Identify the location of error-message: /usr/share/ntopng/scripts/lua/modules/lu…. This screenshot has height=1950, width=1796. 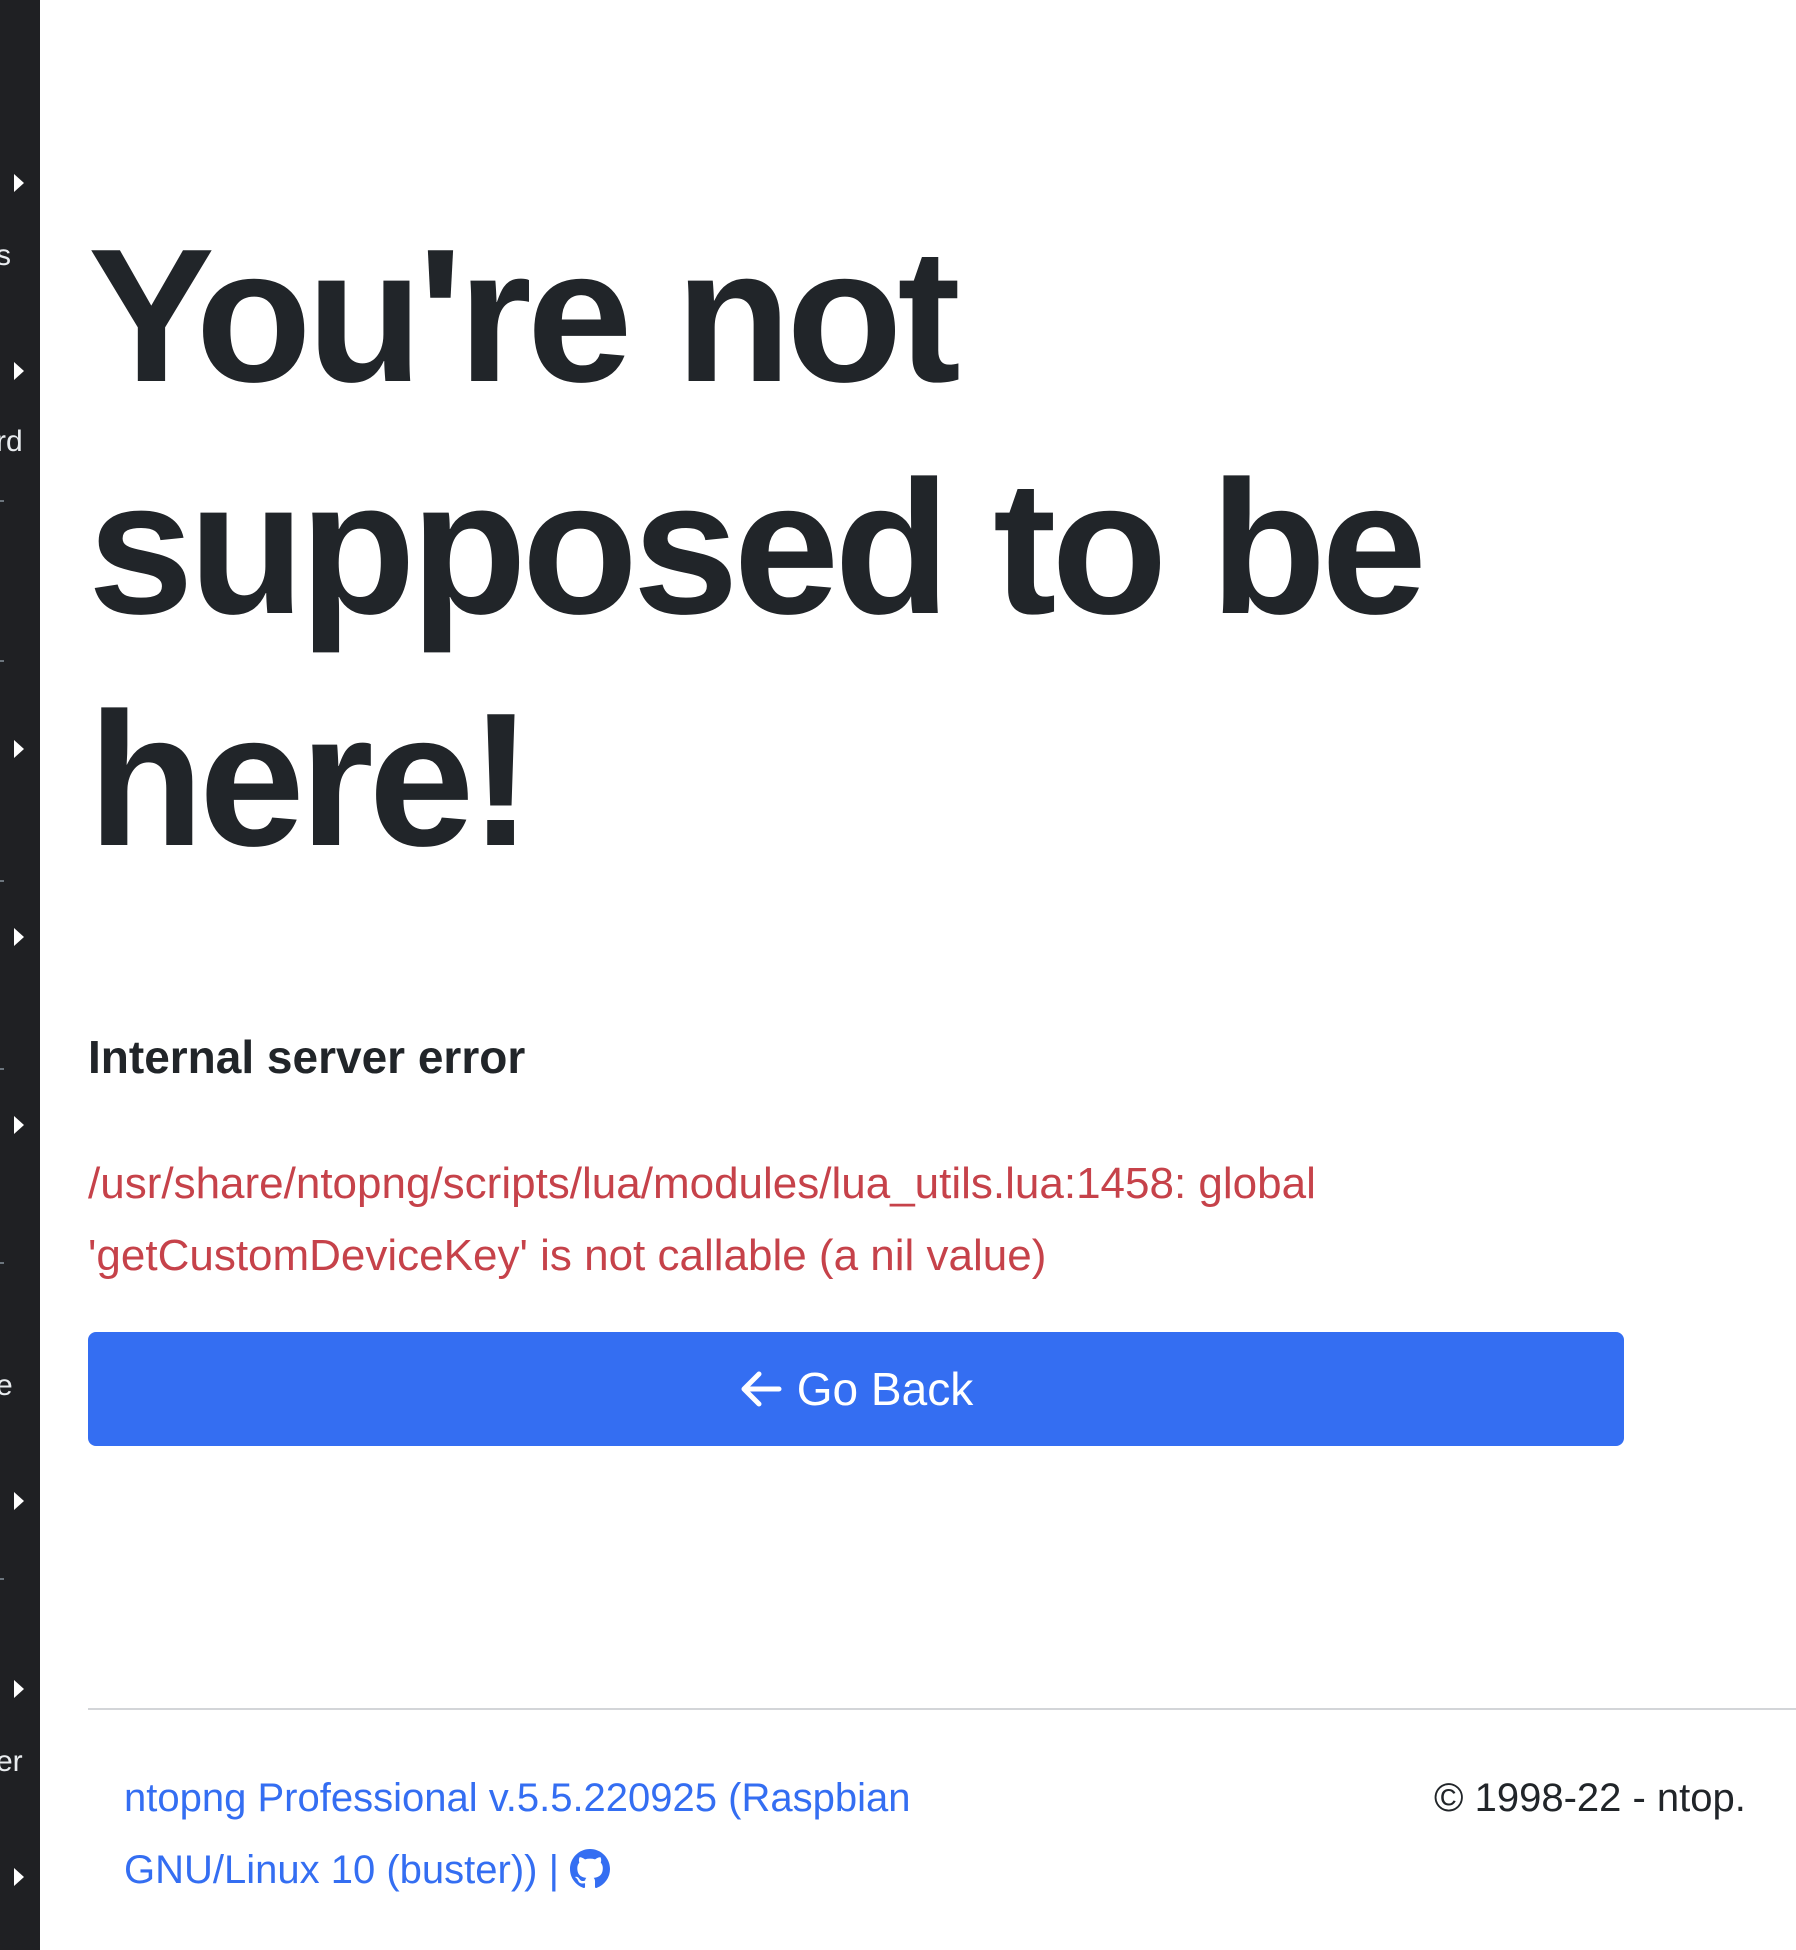
(702, 1219).